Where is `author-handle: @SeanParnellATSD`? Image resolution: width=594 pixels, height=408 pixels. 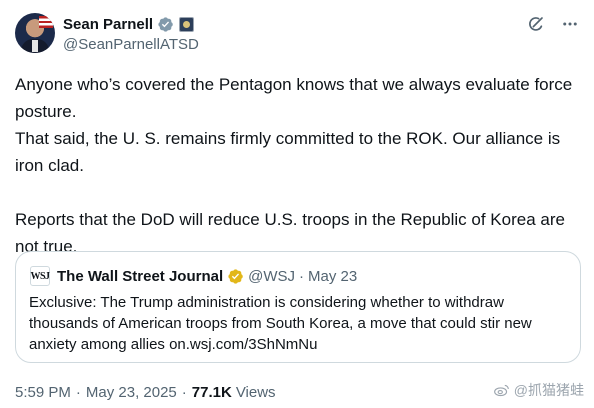
author-handle: @SeanParnellATSD is located at coordinates (131, 44).